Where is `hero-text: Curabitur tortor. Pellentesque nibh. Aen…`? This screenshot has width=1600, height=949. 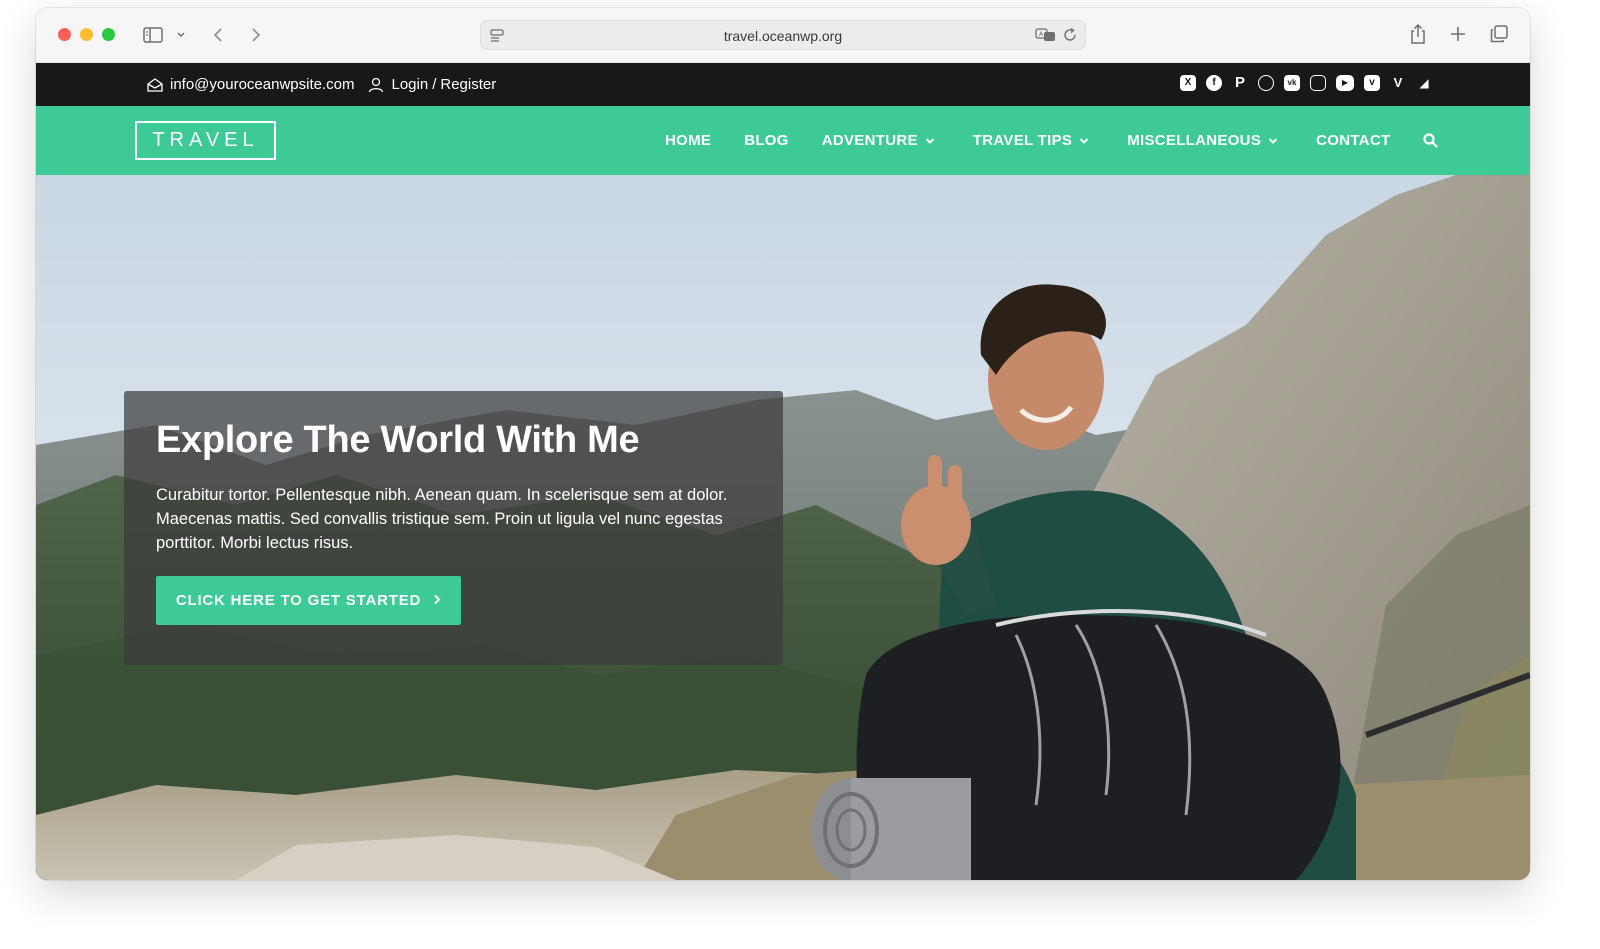 hero-text: Curabitur tortor. Pellentesque nibh. Aen… is located at coordinates (442, 519).